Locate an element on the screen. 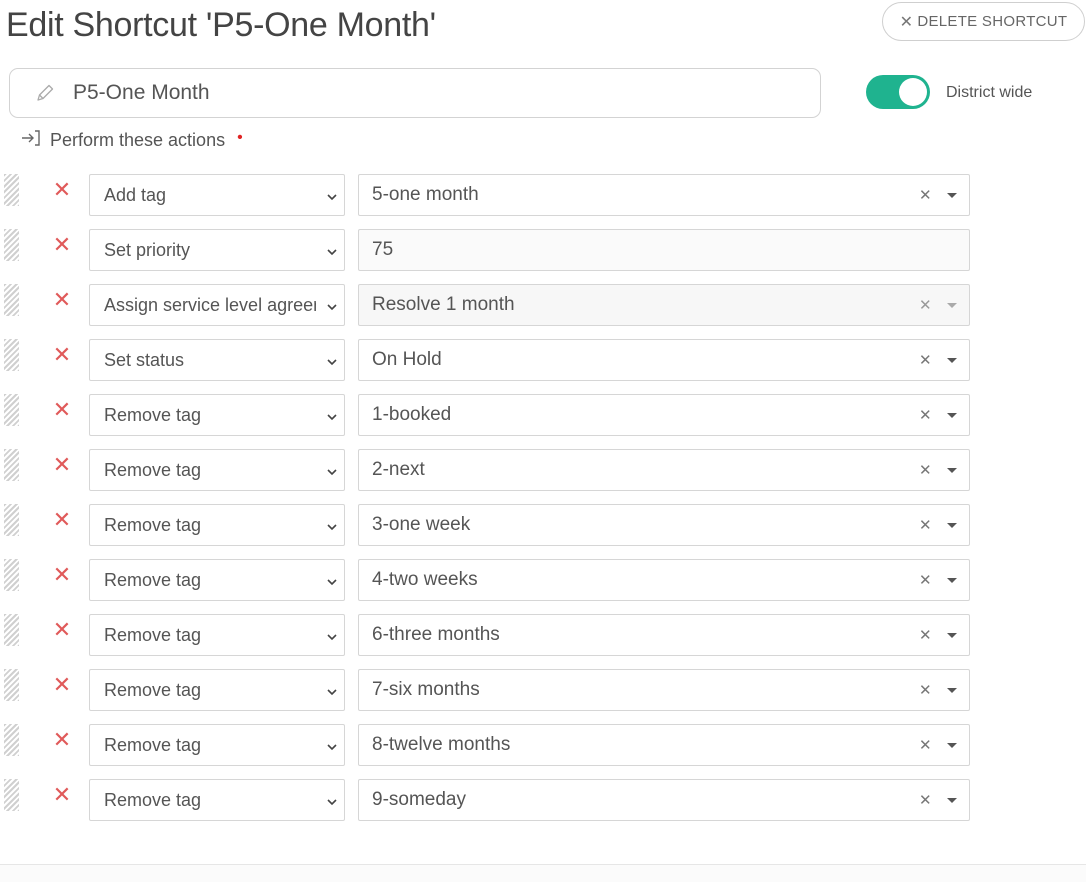 Image resolution: width=1086 pixels, height=882 pixels. shortcut-name-input: P5-One Month is located at coordinates (415, 93).